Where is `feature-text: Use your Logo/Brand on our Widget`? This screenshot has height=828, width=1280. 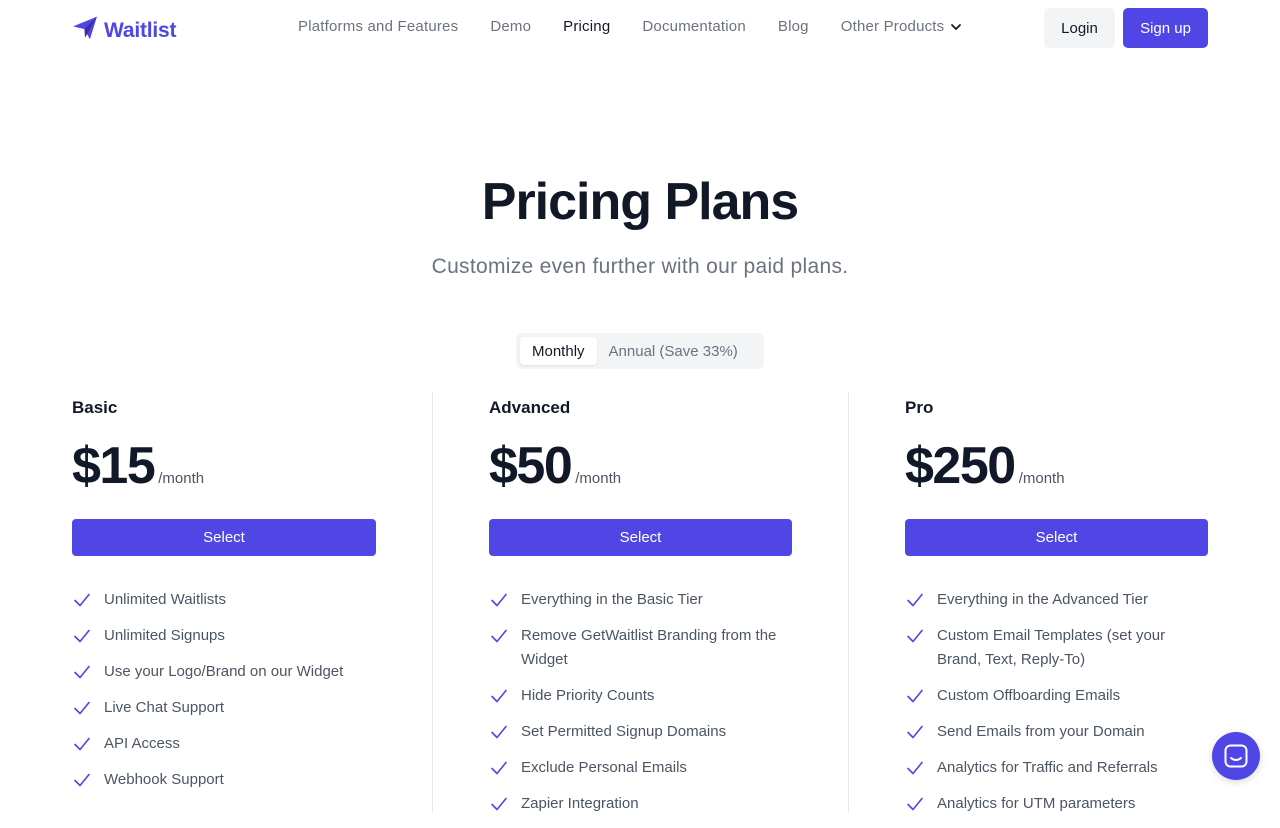 feature-text: Use your Logo/Brand on our Widget is located at coordinates (224, 671).